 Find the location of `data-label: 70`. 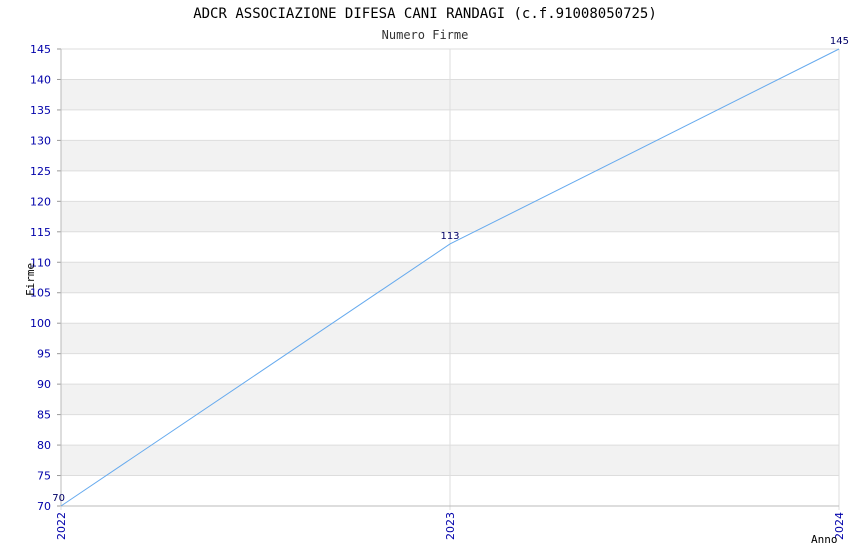

data-label: 70 is located at coordinates (58, 498).